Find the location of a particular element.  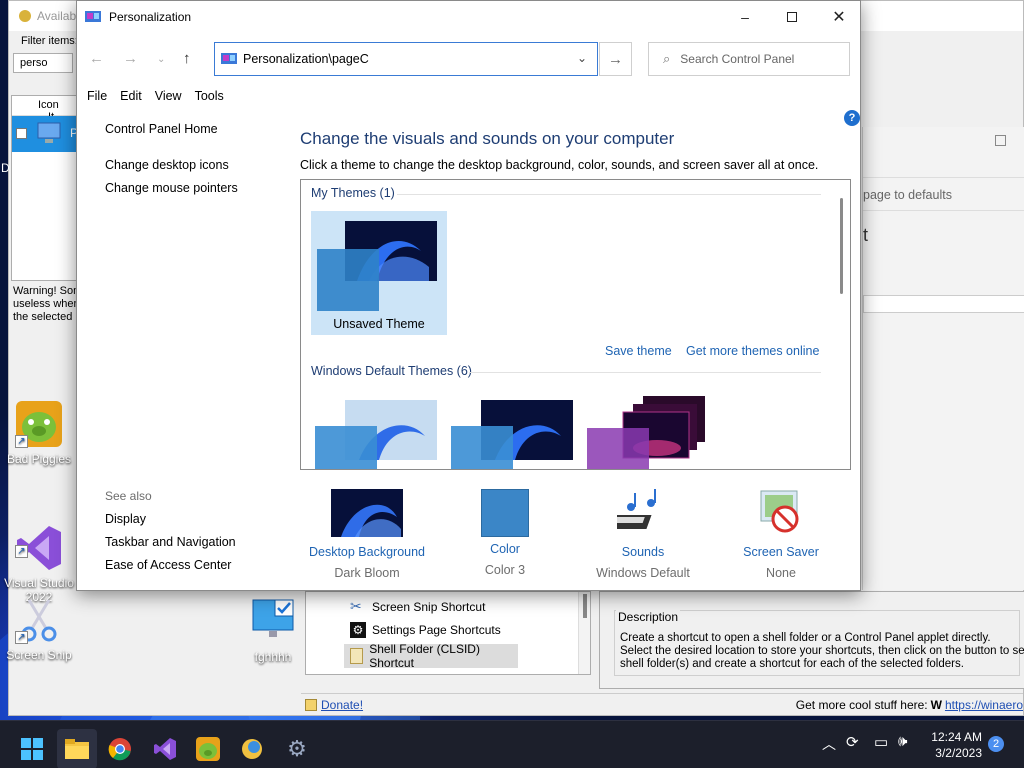

filter-label: Filter items: is located at coordinates (49, 41).